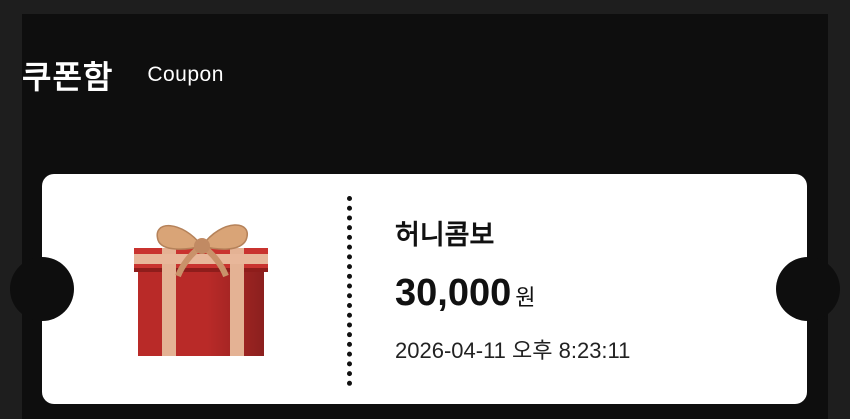 This screenshot has width=850, height=419. I want to click on gift-box-icon, so click(201, 290).